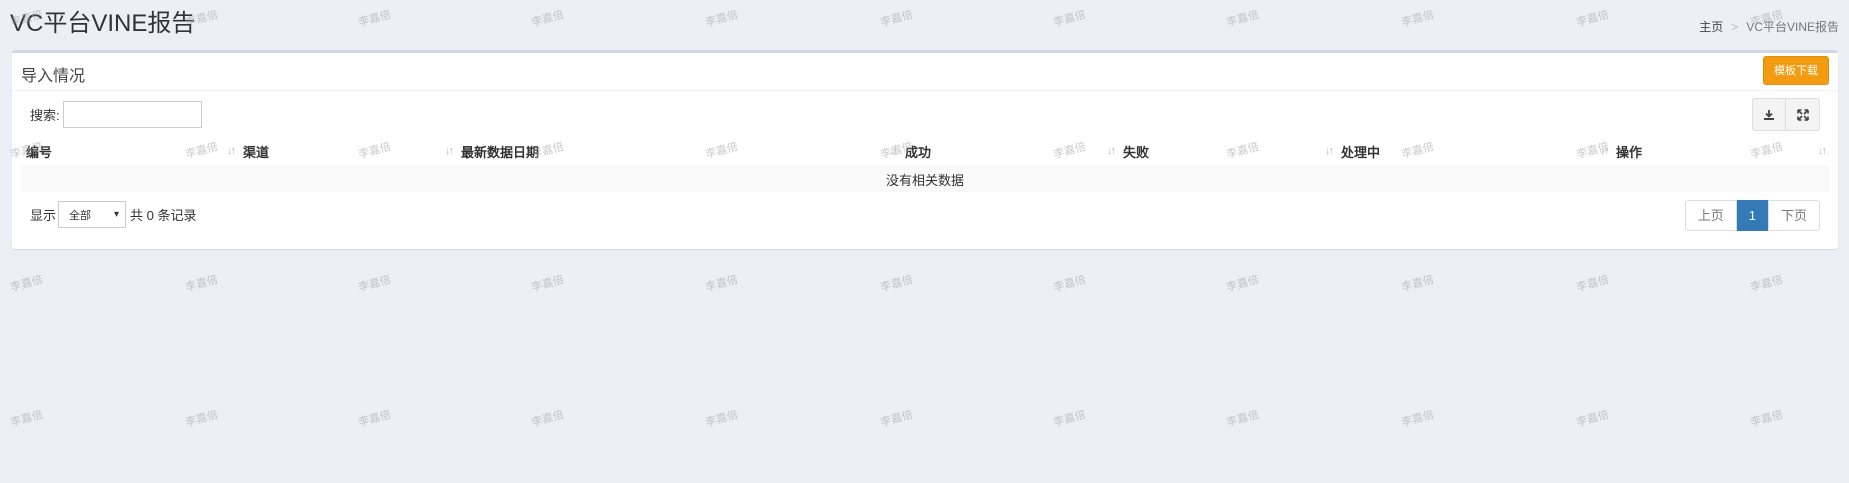 The image size is (1849, 483). I want to click on download-icon, so click(1769, 114).